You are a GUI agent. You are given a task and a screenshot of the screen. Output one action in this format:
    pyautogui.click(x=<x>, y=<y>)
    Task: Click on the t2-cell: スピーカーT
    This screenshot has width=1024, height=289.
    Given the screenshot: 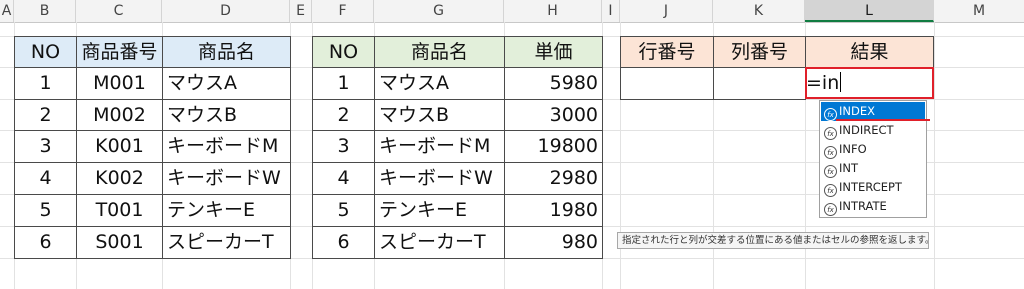 What is the action you would take?
    pyautogui.click(x=439, y=242)
    